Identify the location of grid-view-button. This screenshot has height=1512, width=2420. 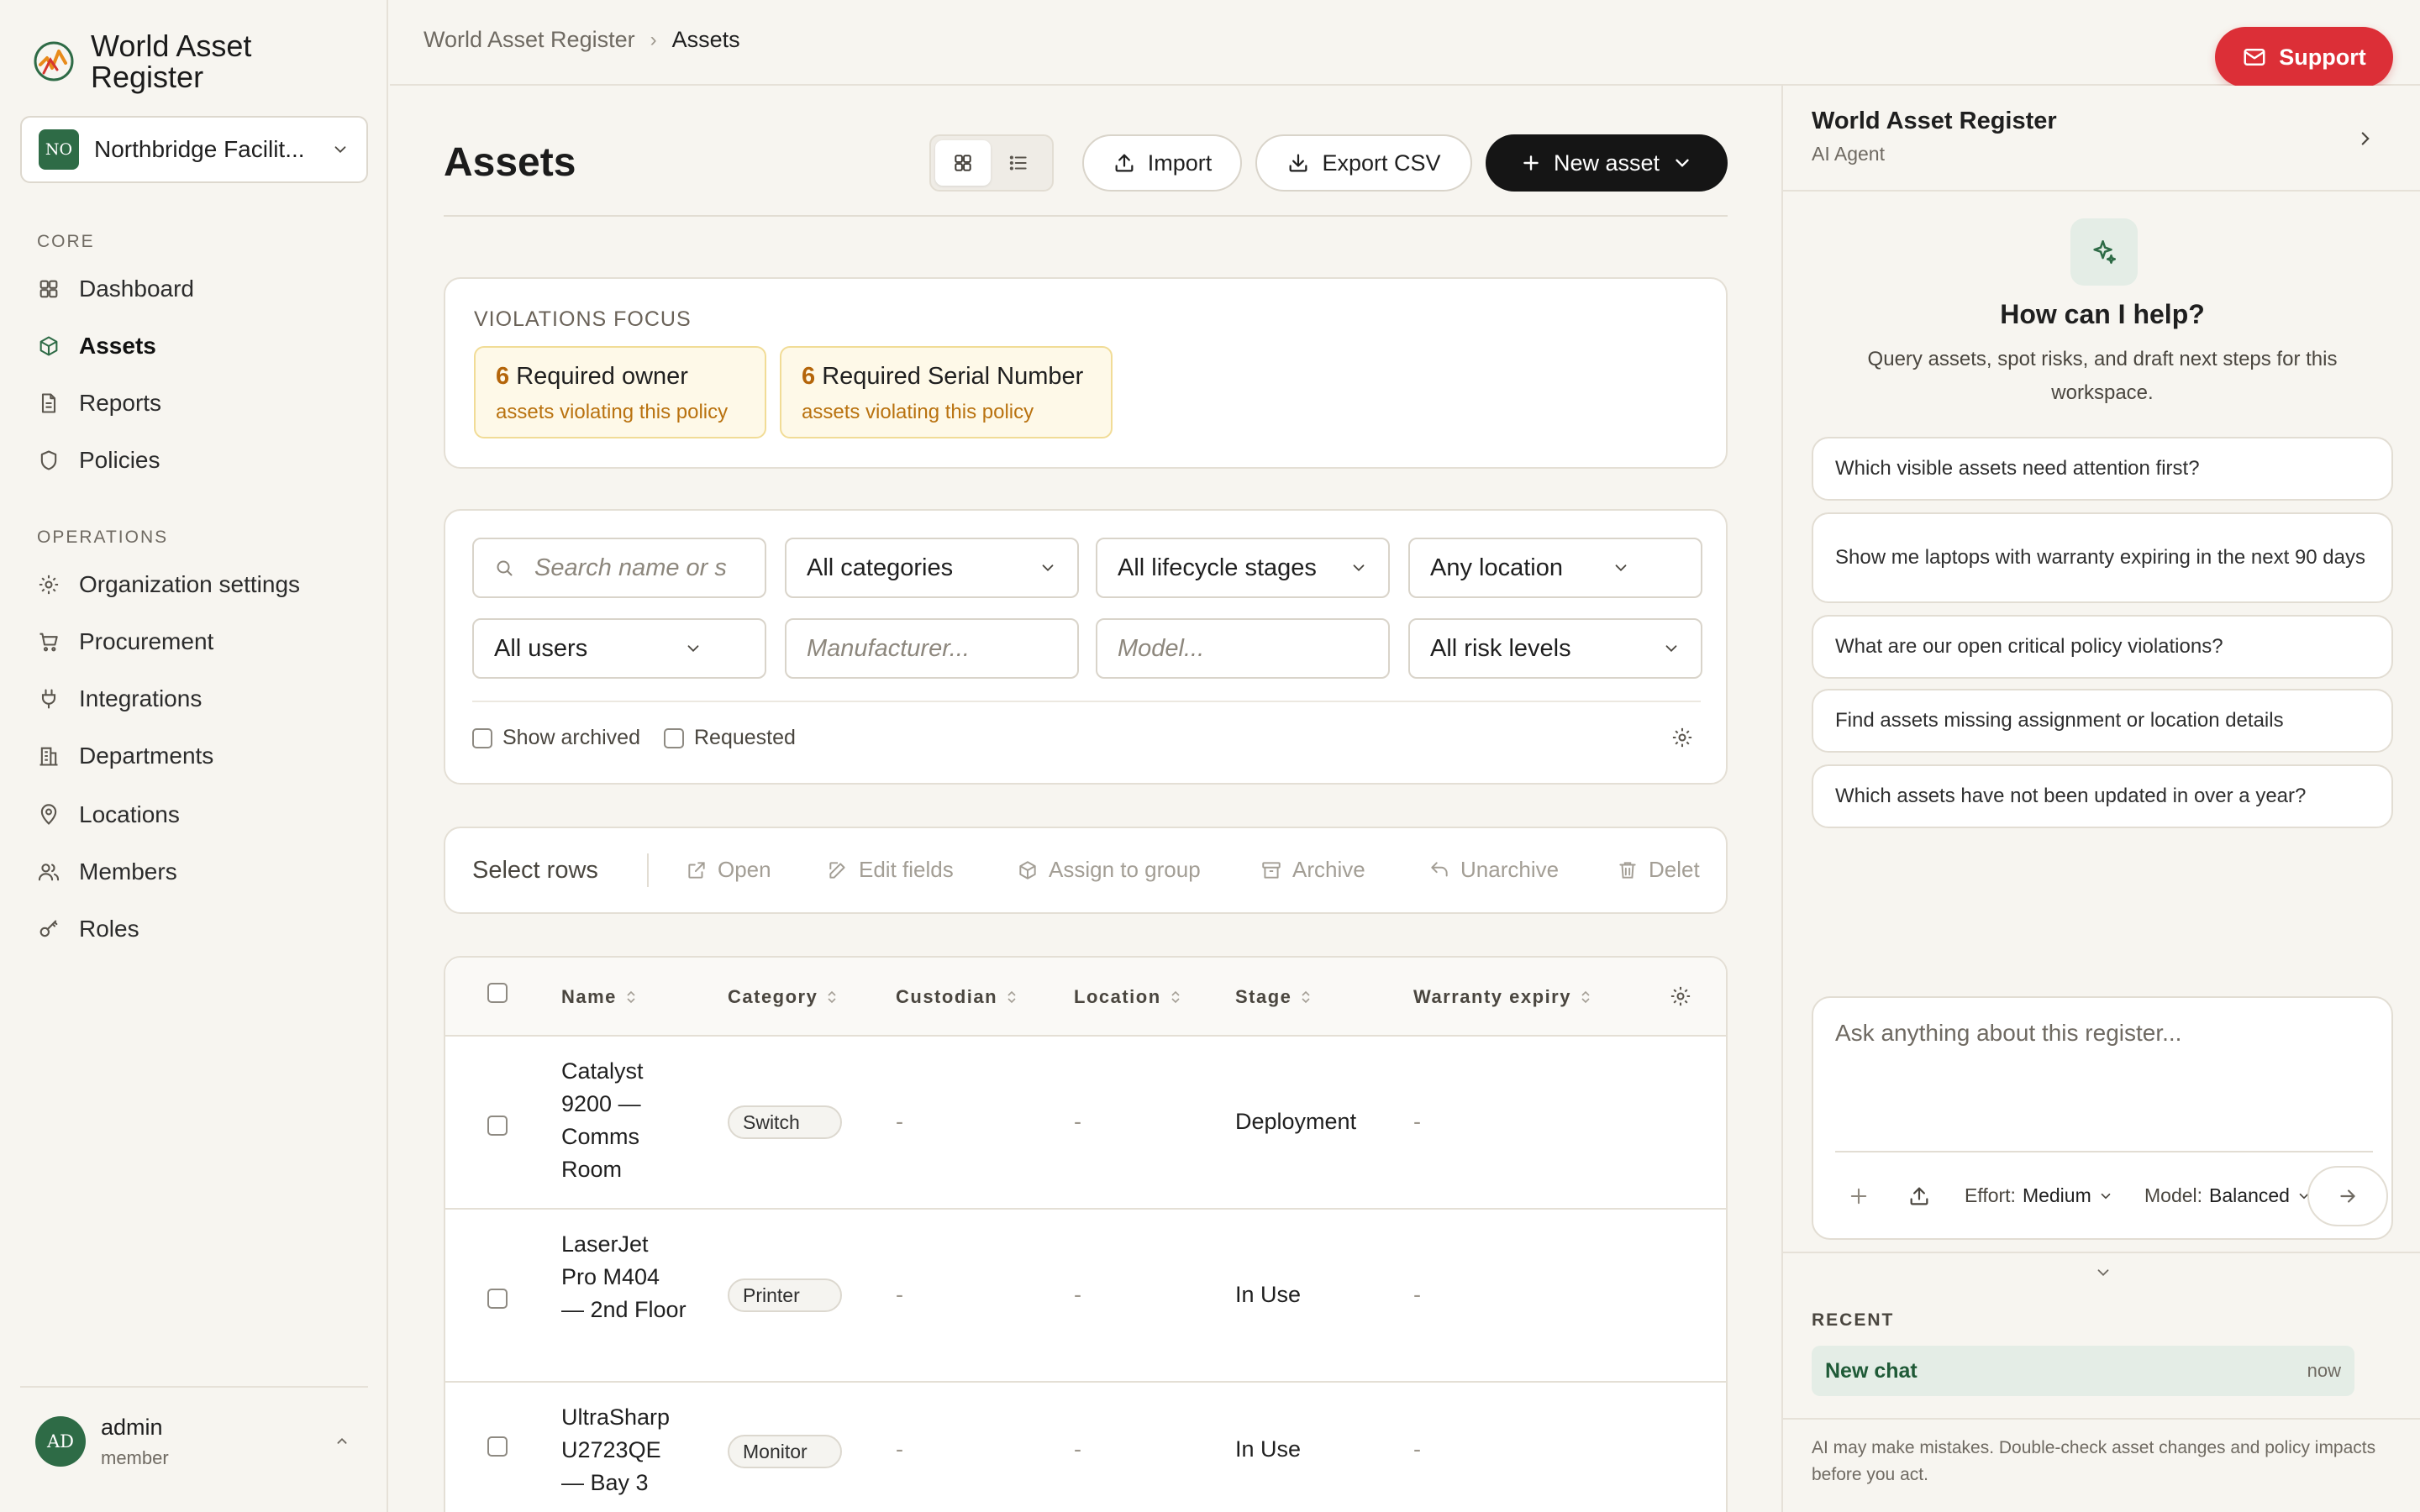
(963, 163).